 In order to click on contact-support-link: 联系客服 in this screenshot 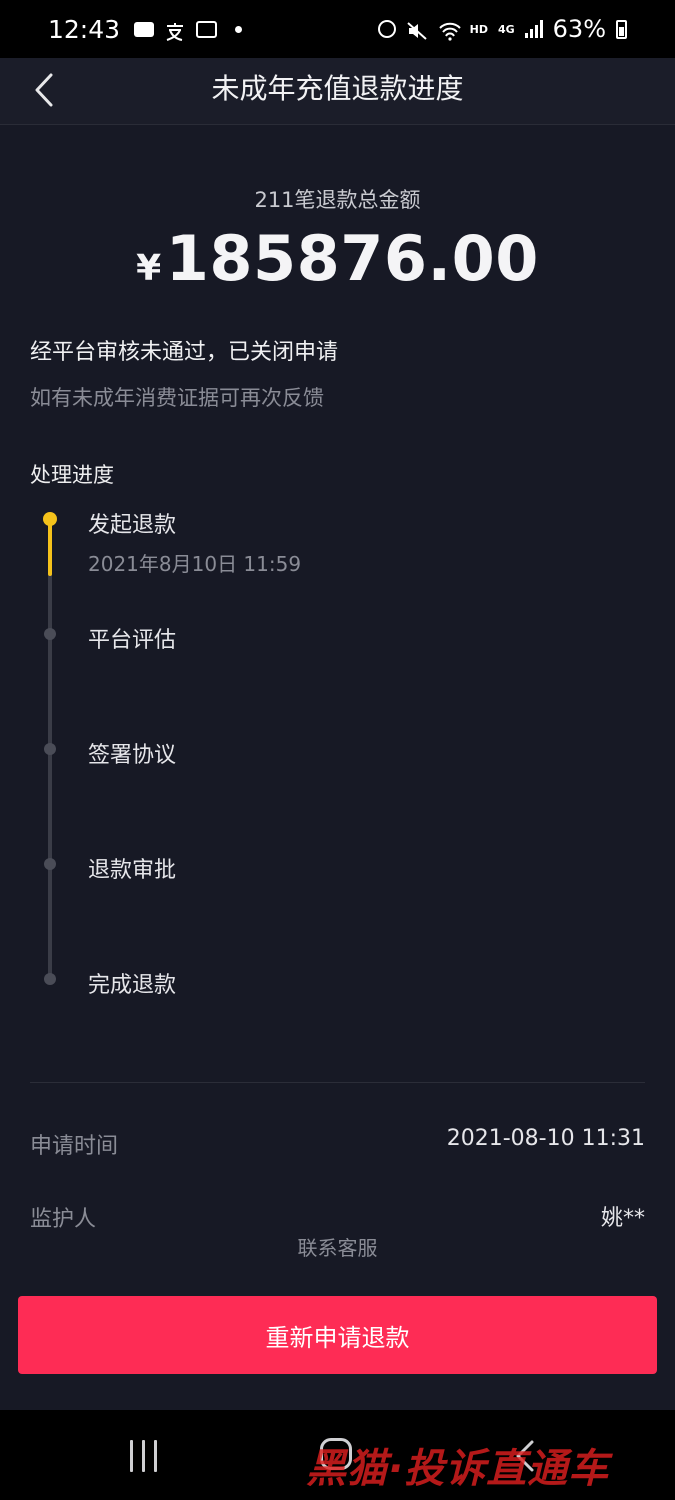, I will do `click(337, 1246)`.